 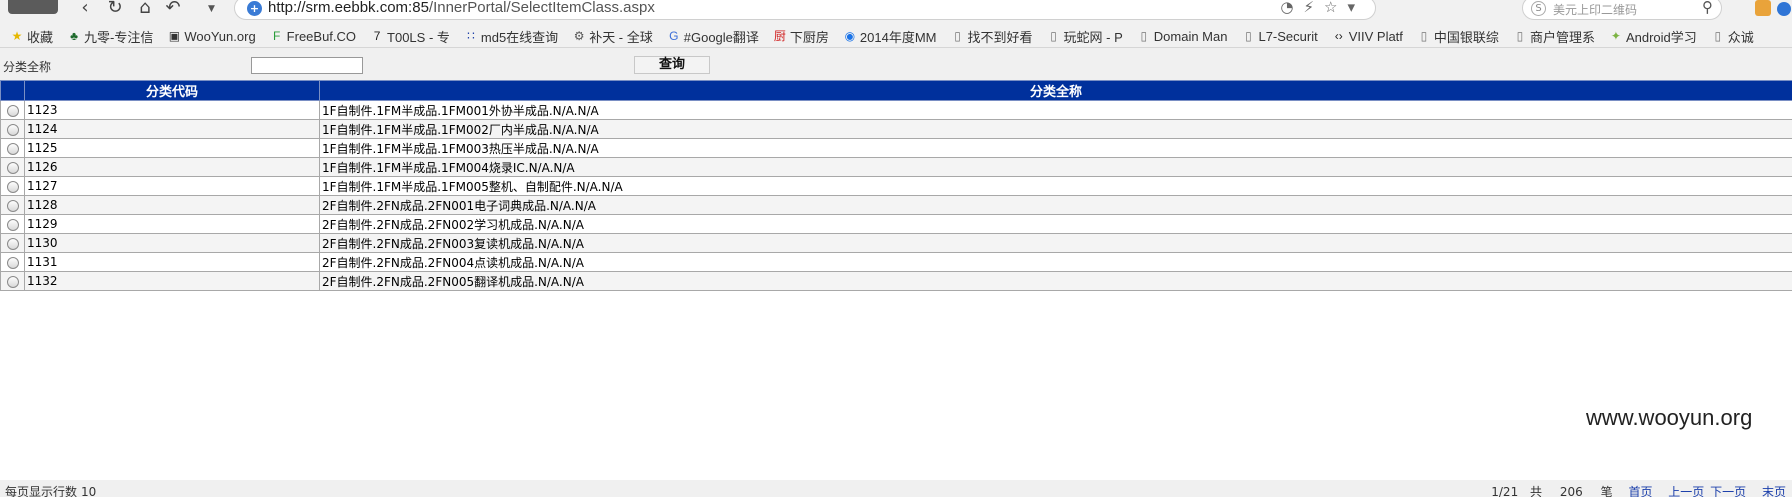 I want to click on table-row: 1129 2F自制件.2FN成品.2FN002学习机成品.N/A.N/A, so click(x=896, y=224).